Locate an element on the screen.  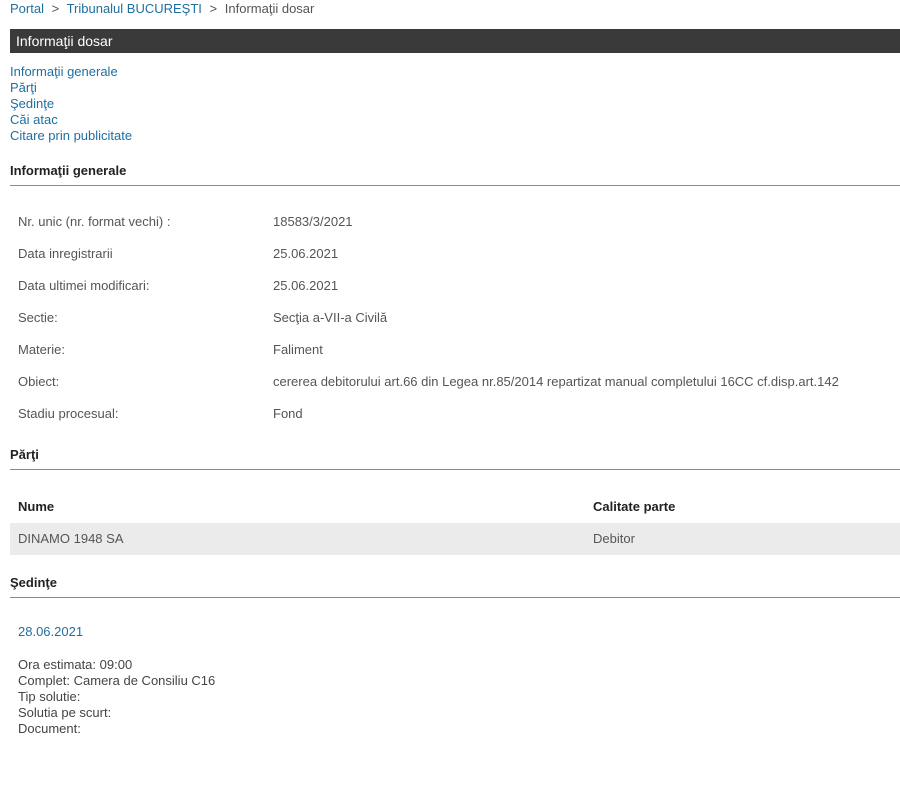
anchor-citare-prin-publicitate: Citare prin publicitate is located at coordinates (71, 136).